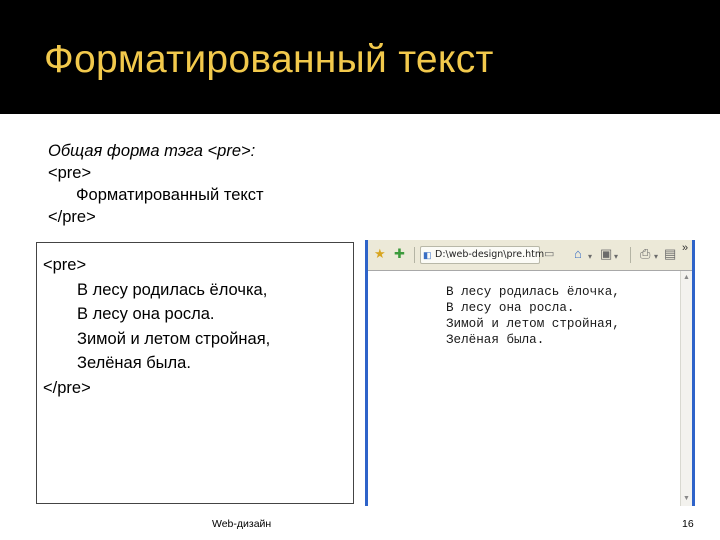 The image size is (720, 540). What do you see at coordinates (645, 254) in the screenshot?
I see `printer-icon: ⎙` at bounding box center [645, 254].